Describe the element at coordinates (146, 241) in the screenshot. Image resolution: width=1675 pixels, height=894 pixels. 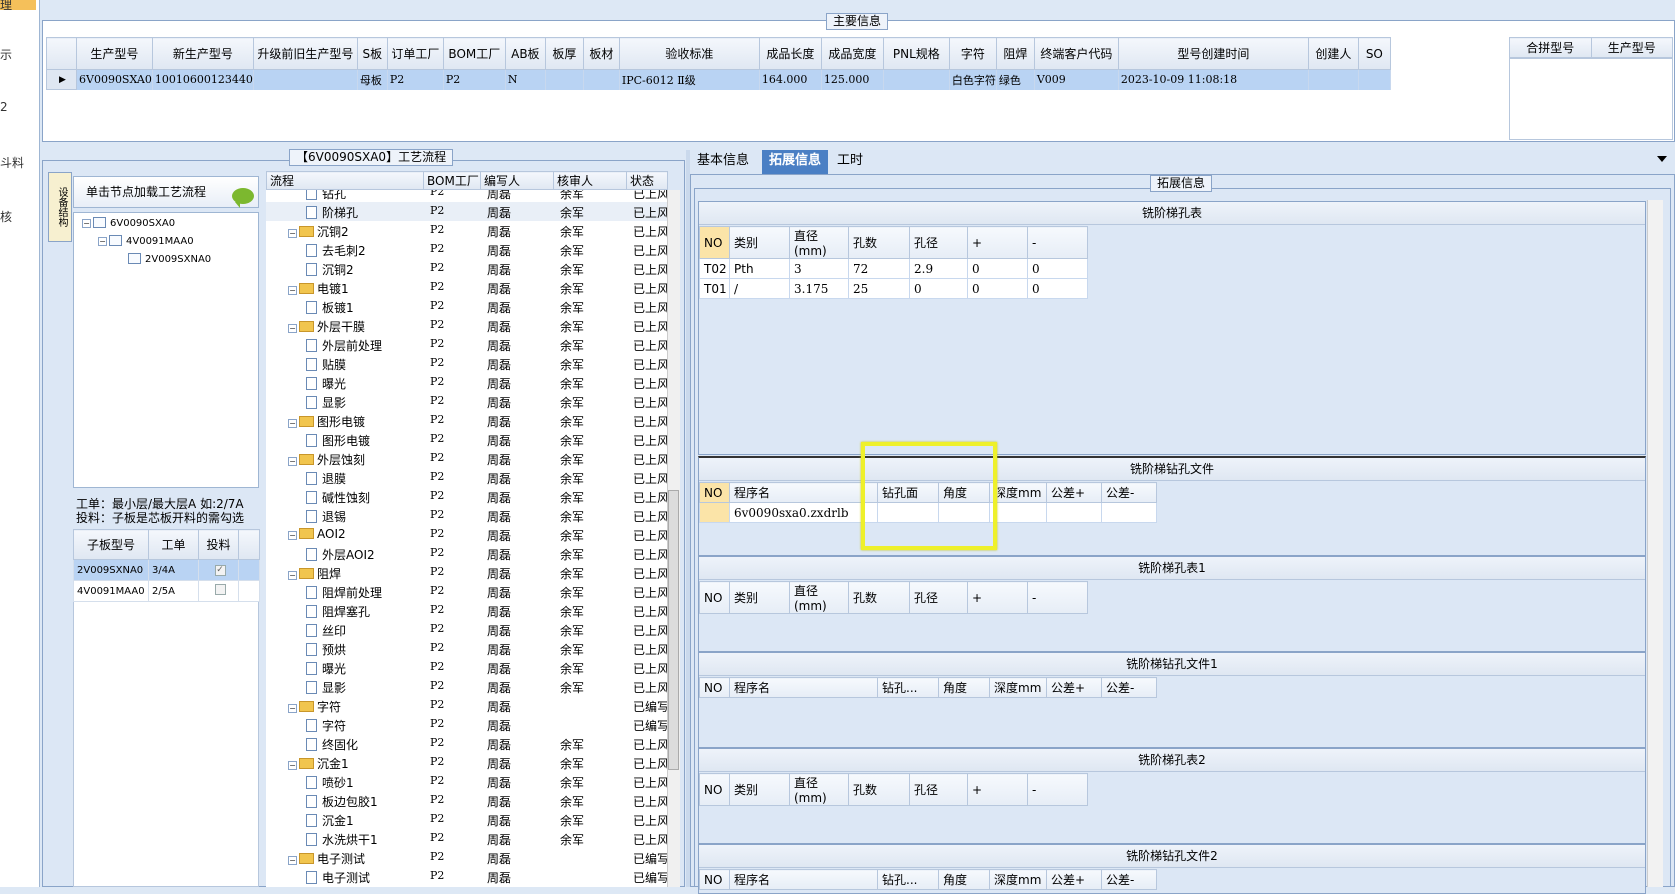
I see `tree-node: − 4V0091MAA0` at that location.